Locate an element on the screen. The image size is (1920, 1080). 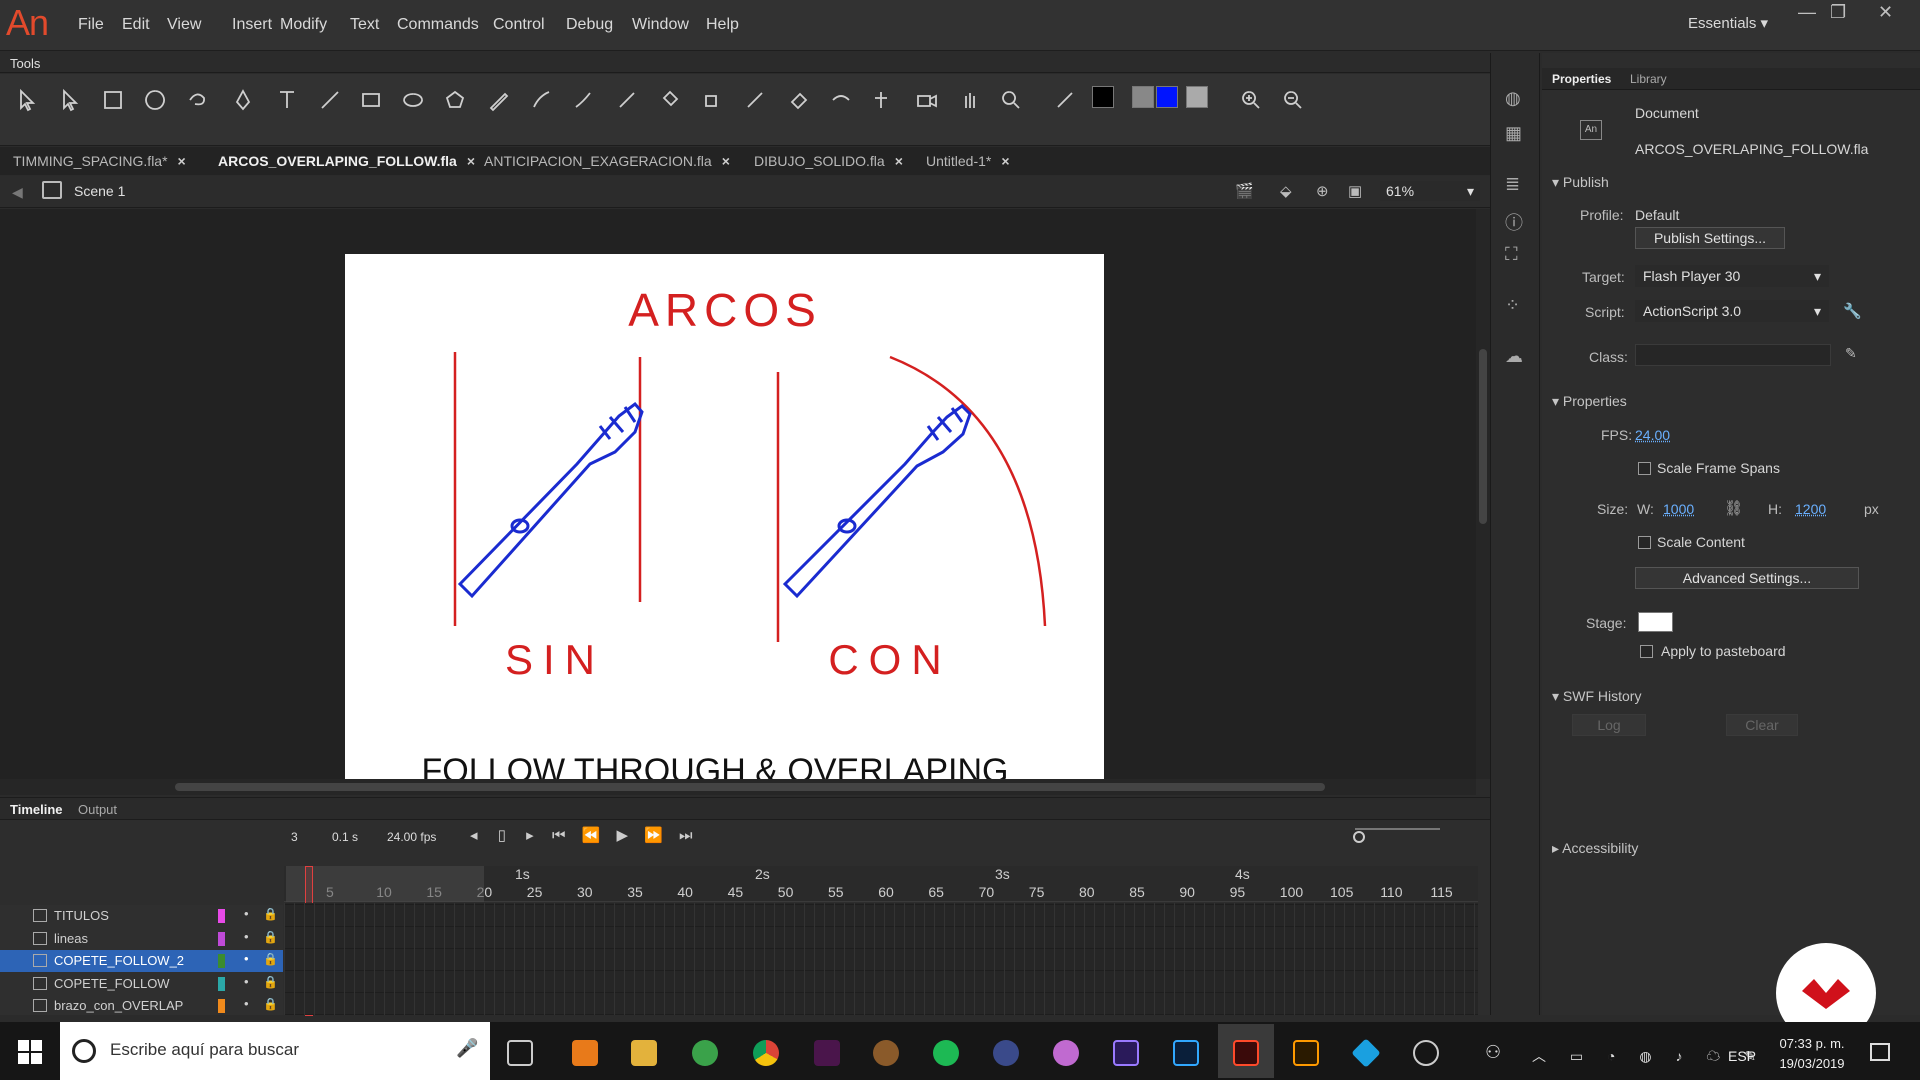
swatches-icon: ▦ is located at coordinates (1513, 133).